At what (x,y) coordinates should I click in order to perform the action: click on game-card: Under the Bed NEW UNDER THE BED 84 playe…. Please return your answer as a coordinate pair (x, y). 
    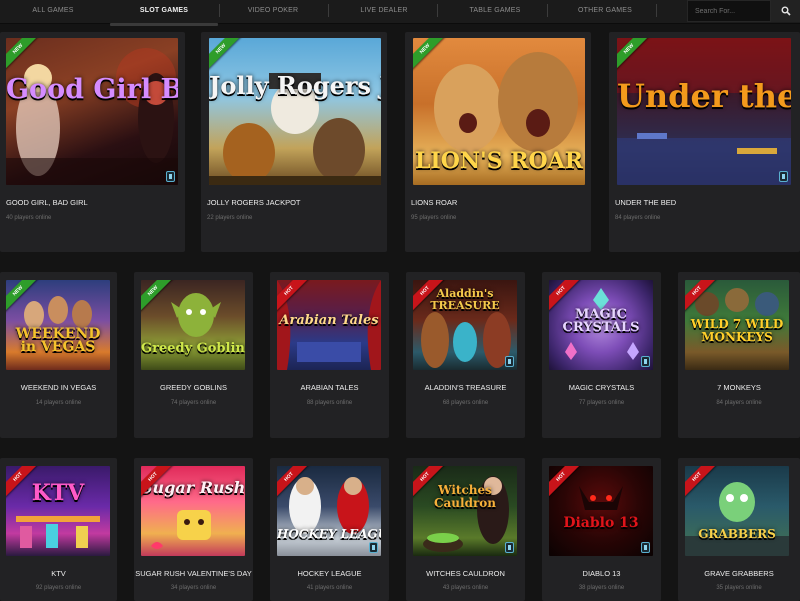
    Looking at the image, I should click on (704, 142).